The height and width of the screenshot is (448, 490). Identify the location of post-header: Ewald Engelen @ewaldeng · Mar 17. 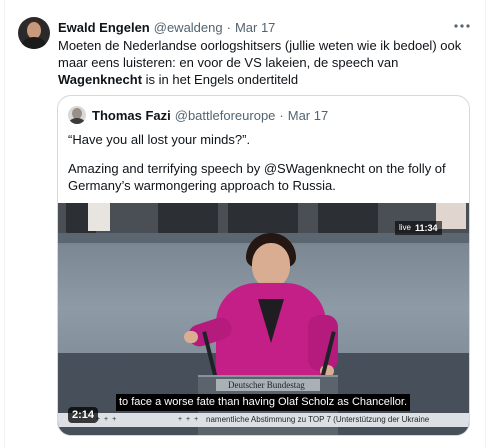
(166, 27).